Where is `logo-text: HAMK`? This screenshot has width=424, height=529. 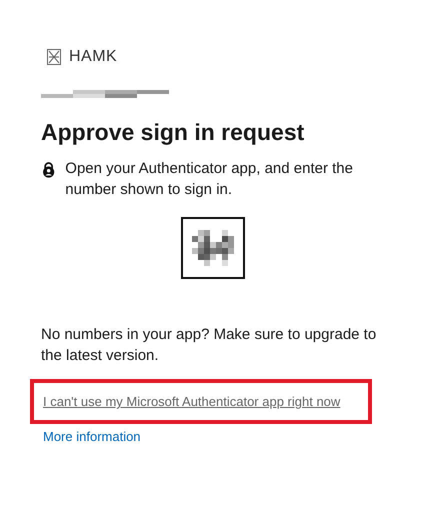
logo-text: HAMK is located at coordinates (93, 57).